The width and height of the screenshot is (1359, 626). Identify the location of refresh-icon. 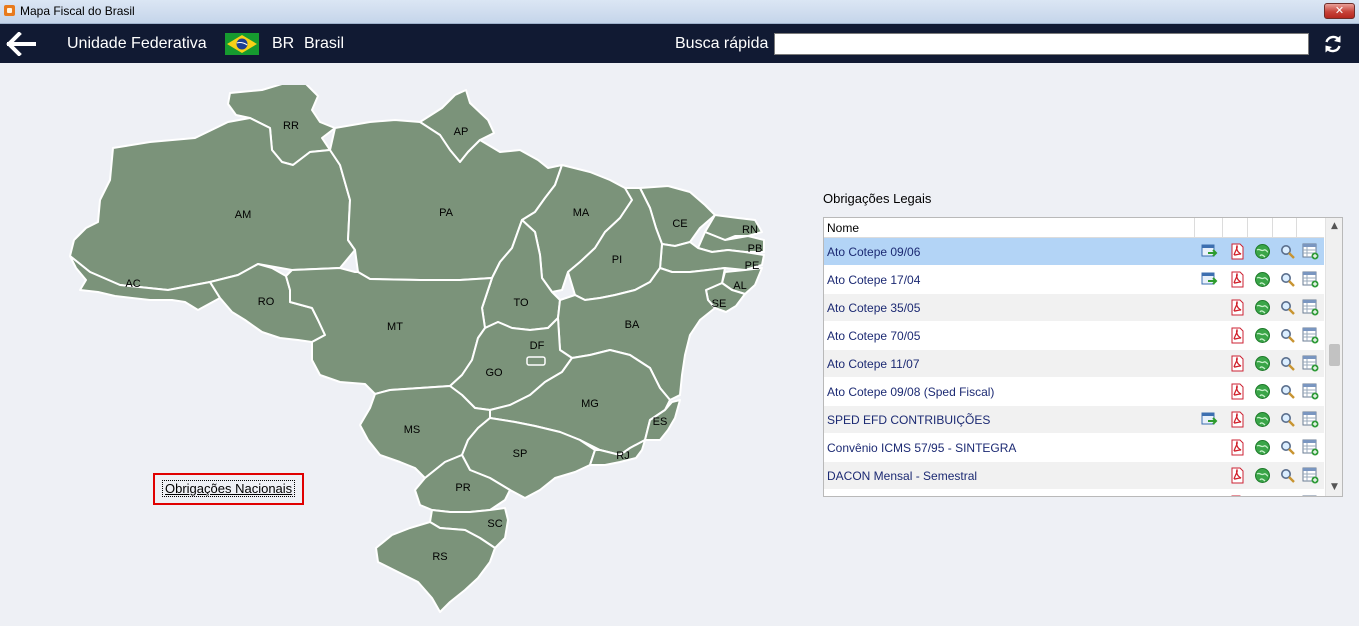
(1333, 44).